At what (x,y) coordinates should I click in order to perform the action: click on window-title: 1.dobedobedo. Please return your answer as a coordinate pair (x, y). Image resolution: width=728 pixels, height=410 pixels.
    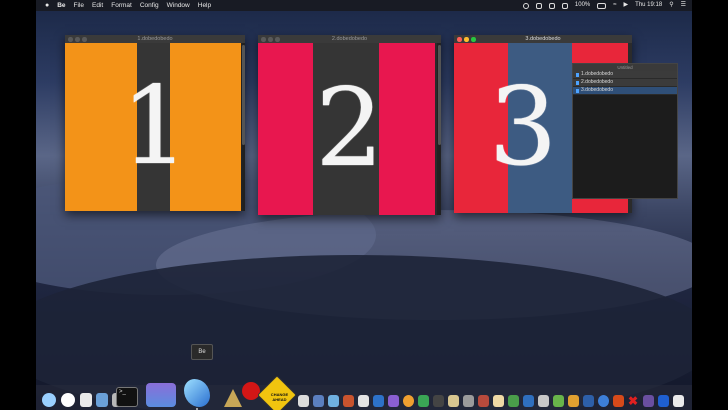
    Looking at the image, I should click on (155, 39).